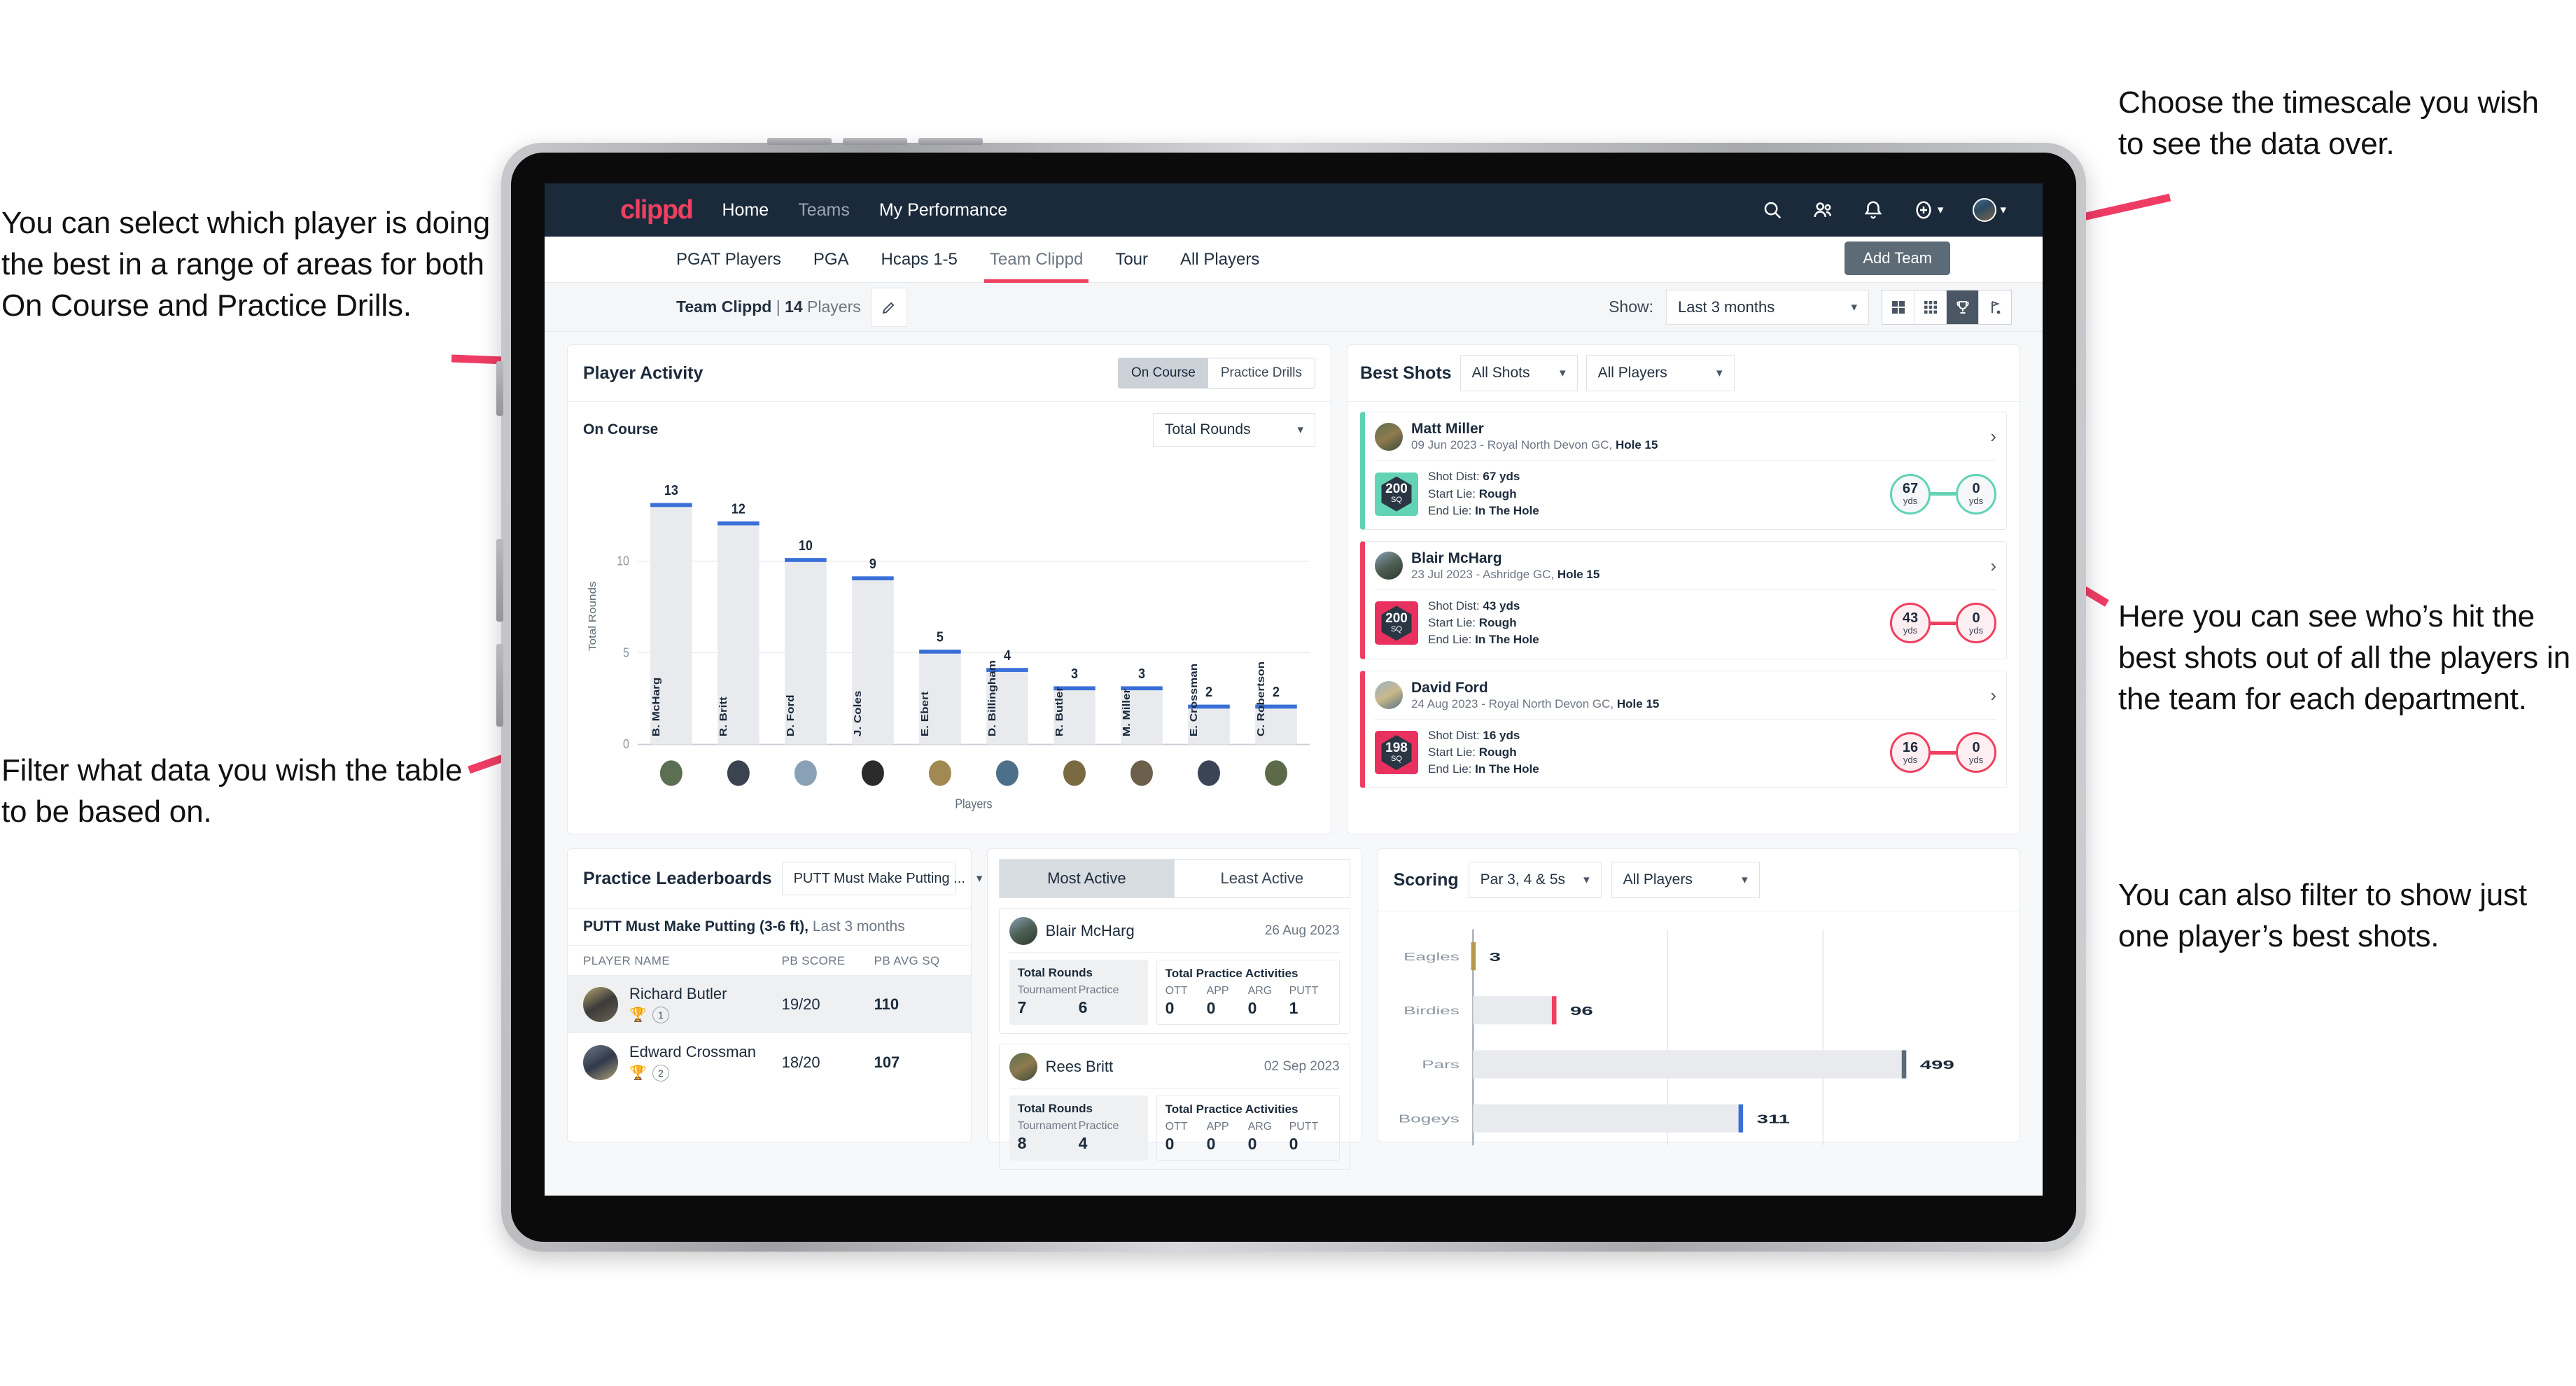  I want to click on tab-most-active: Most Active, so click(1087, 878).